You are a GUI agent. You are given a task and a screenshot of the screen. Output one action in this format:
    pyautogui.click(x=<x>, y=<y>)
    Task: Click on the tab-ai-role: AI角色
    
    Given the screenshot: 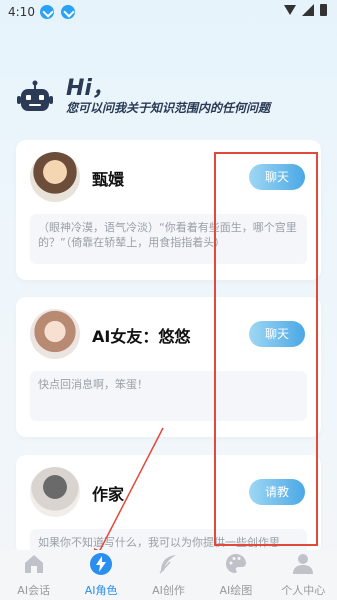 What is the action you would take?
    pyautogui.click(x=101, y=575)
    